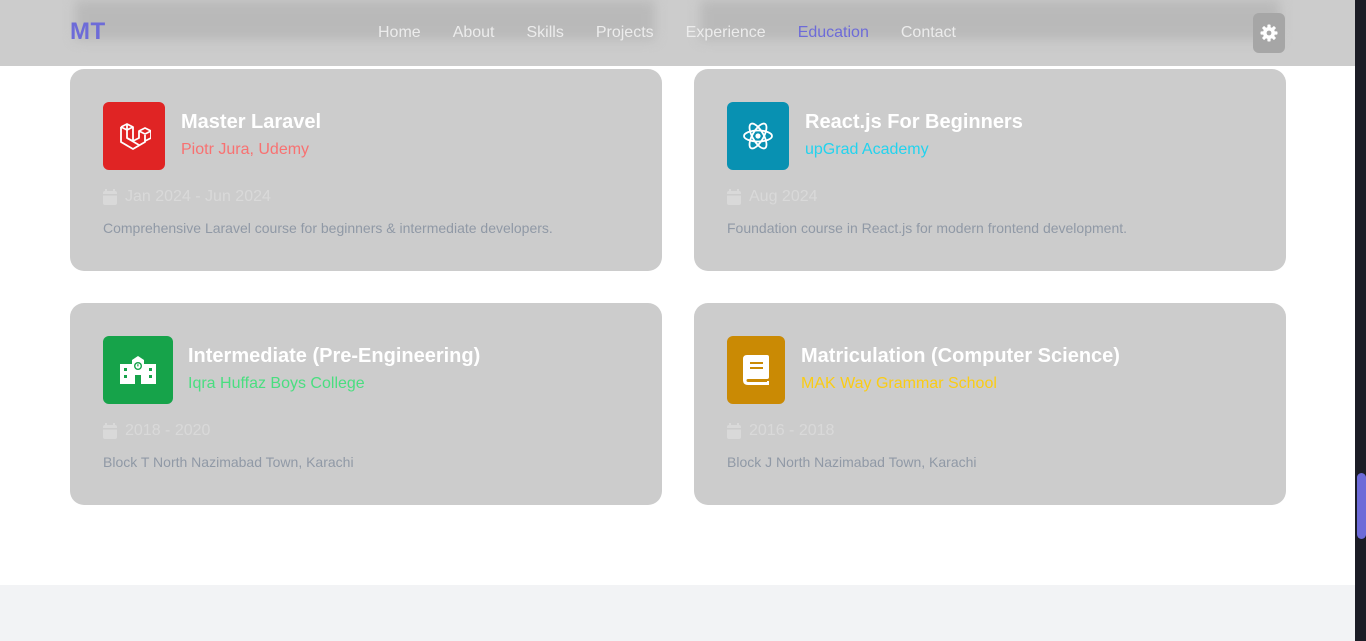  What do you see at coordinates (852, 462) in the screenshot?
I see `card-description: Block J North Nazimabad Town, Karachi` at bounding box center [852, 462].